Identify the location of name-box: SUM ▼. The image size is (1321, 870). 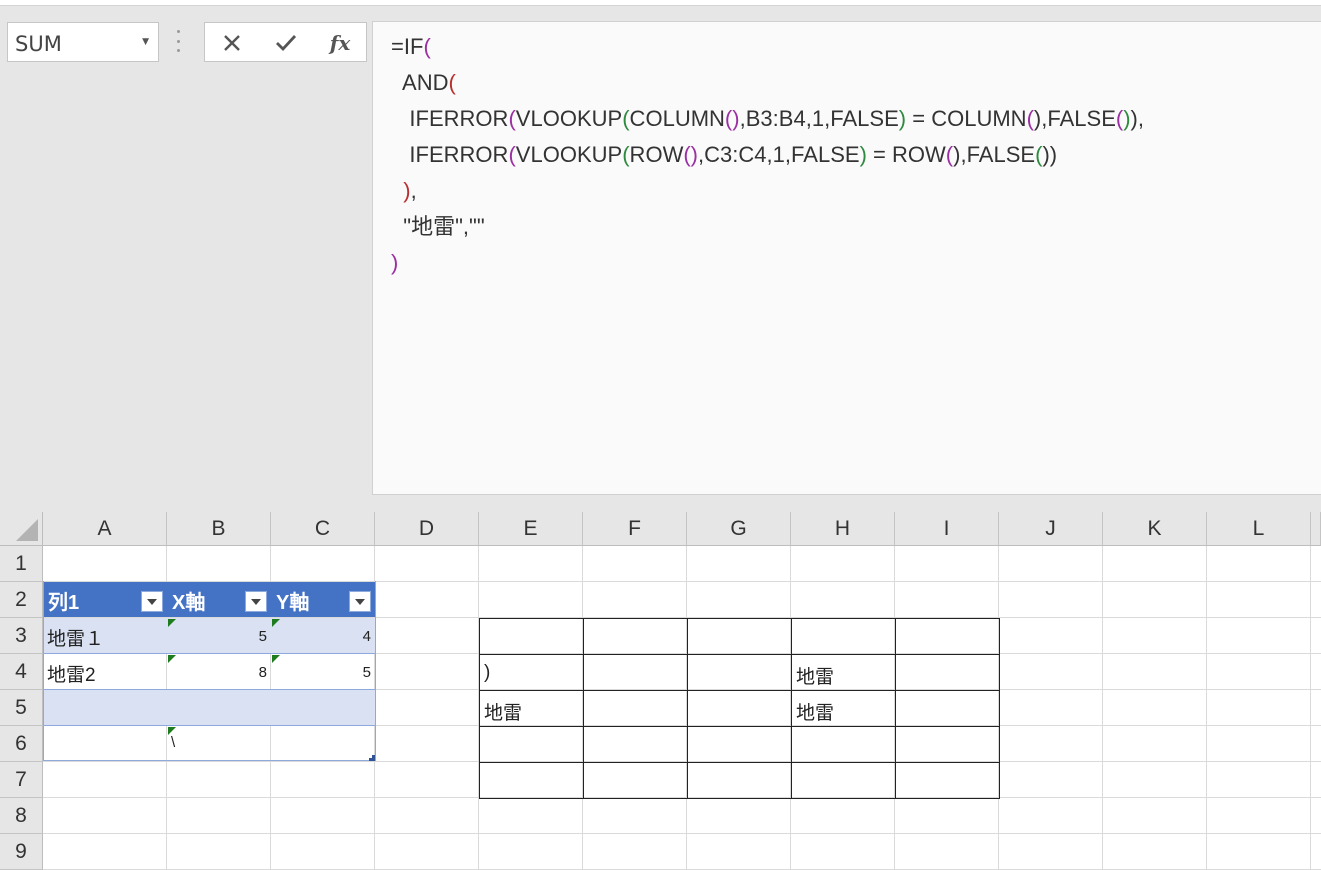
(83, 42).